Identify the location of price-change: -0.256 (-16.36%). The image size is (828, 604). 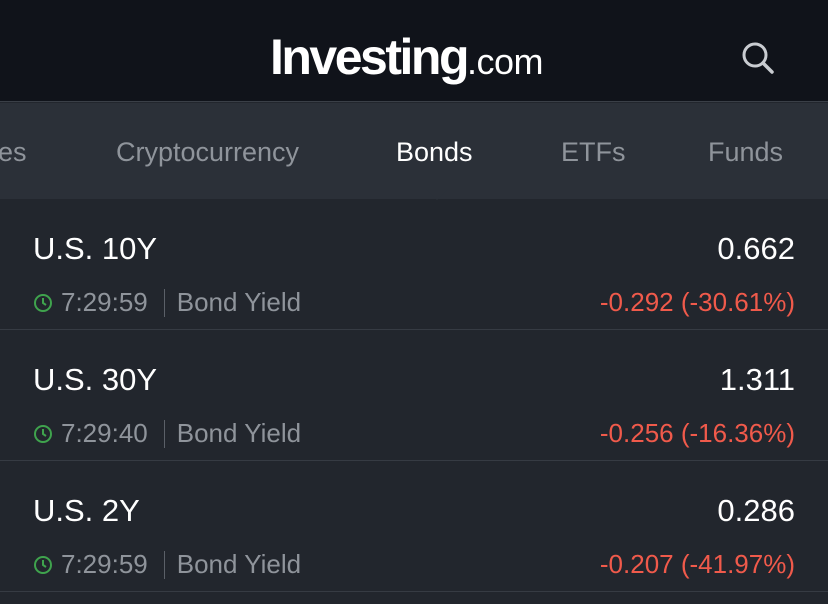
(697, 433).